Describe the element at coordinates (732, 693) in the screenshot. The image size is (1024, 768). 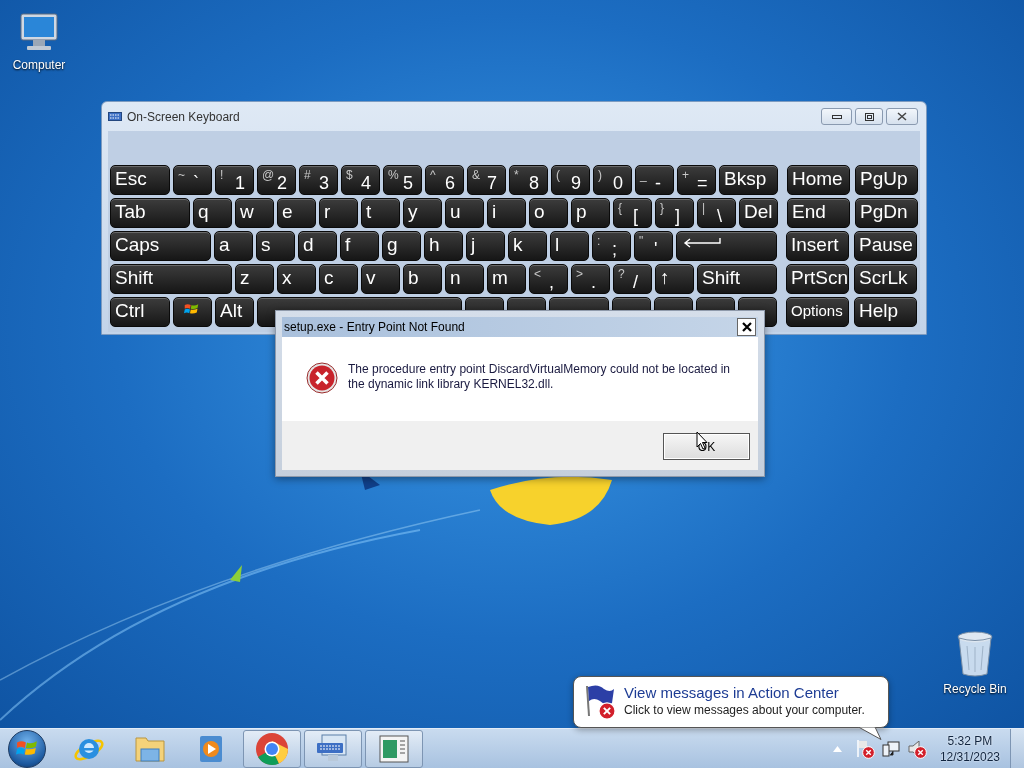
I see `balloon-title: View messages in Action Center` at that location.